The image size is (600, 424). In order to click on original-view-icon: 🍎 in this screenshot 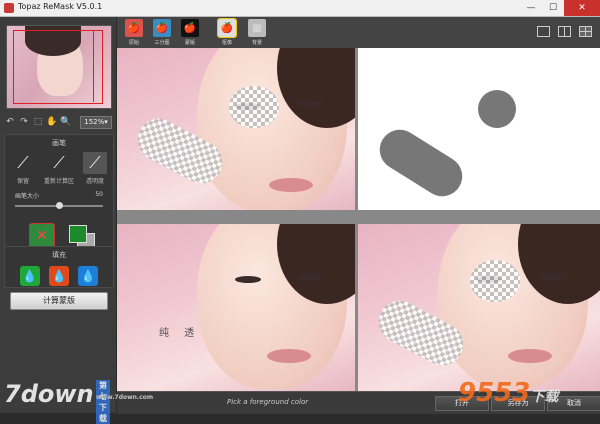, I will do `click(134, 28)`.